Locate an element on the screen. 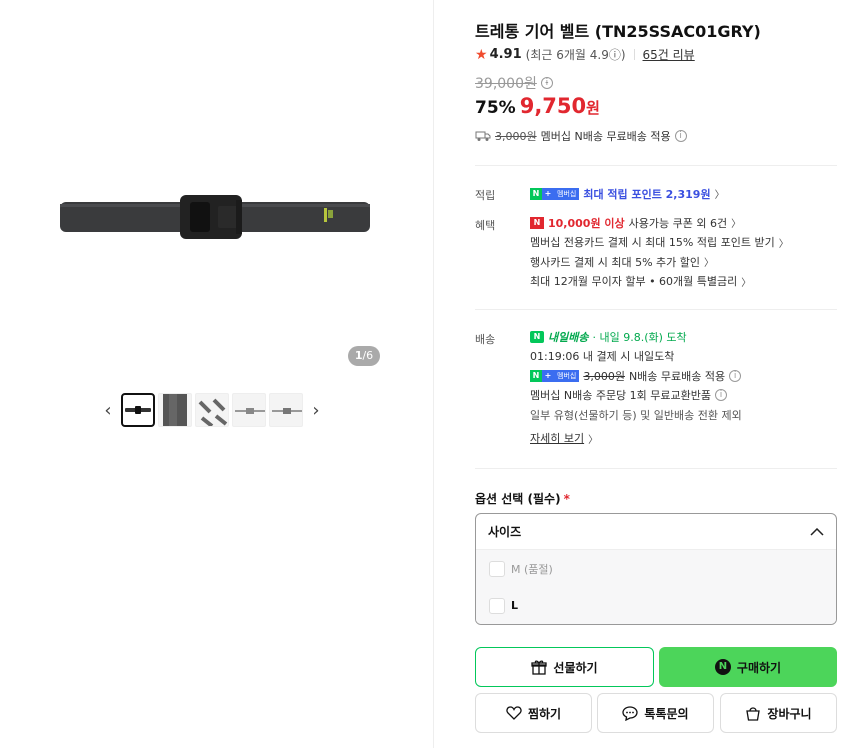 The image size is (850, 748). size-select: 사이즈 M (품절) L is located at coordinates (656, 569).